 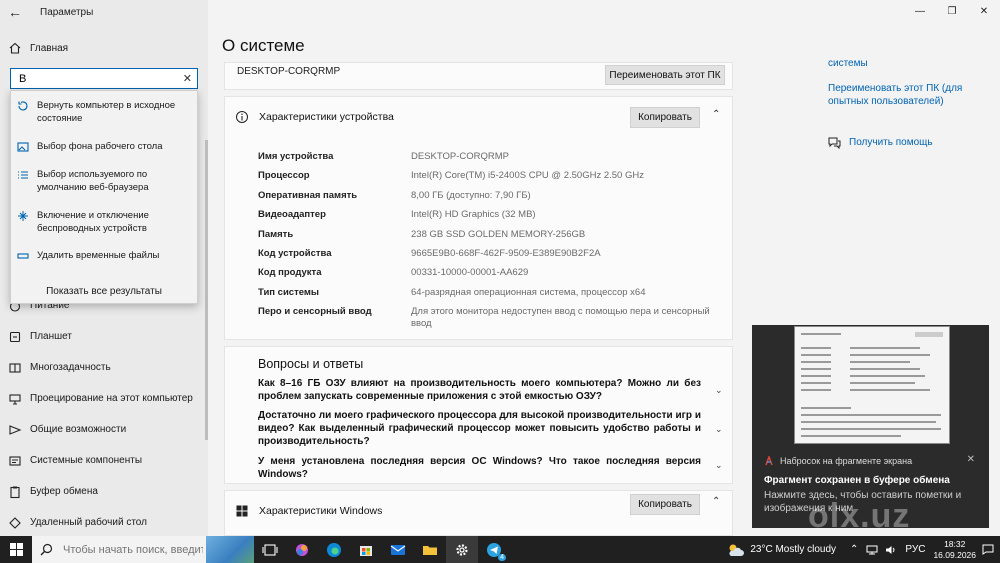 What do you see at coordinates (872, 550) in the screenshot?
I see `network-icon` at bounding box center [872, 550].